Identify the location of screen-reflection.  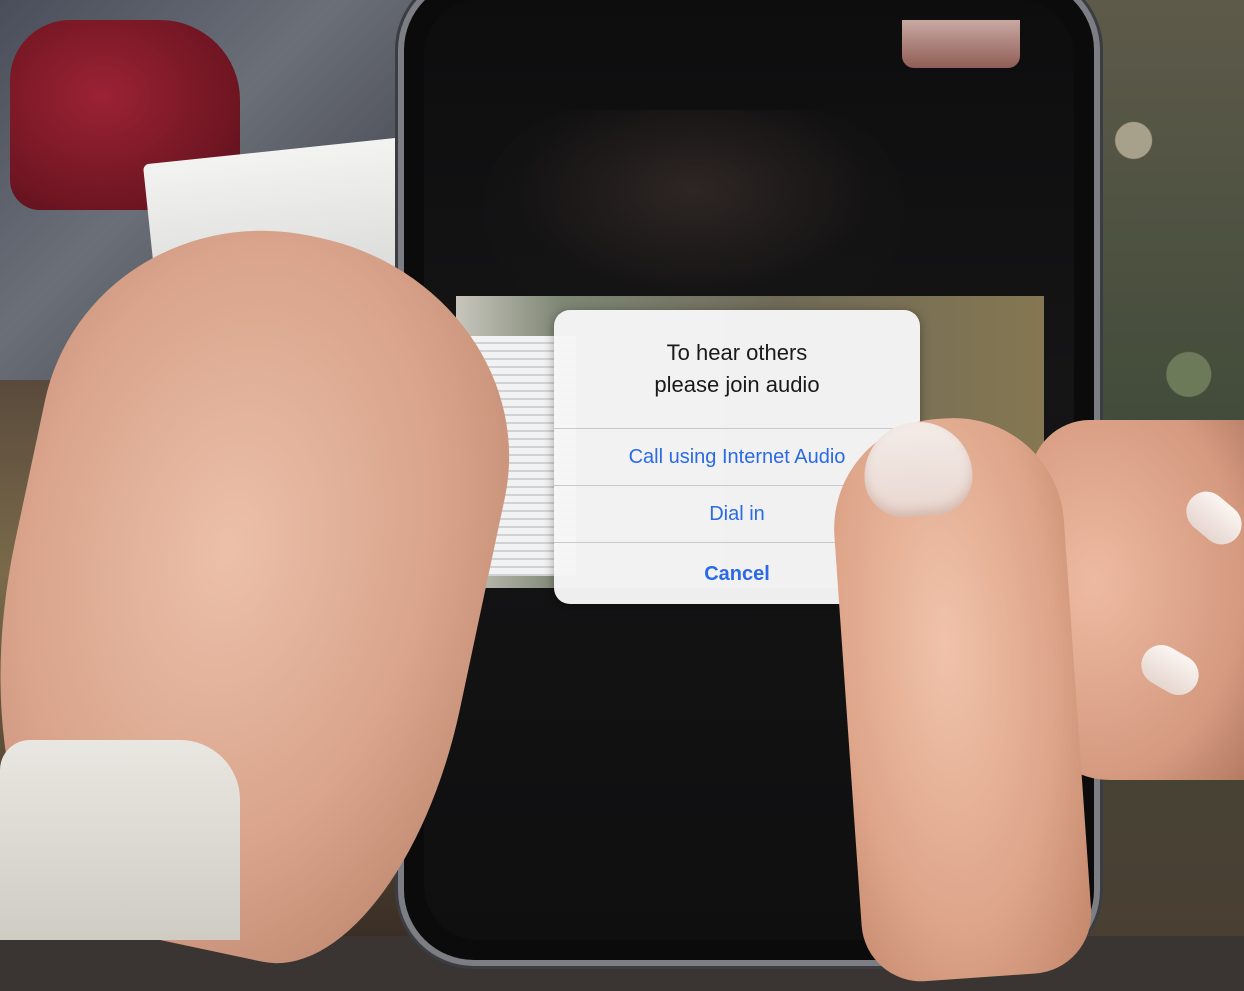
(694, 210).